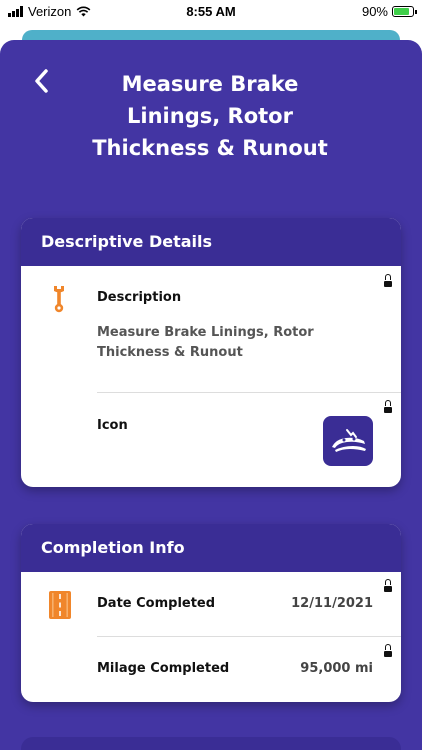 Image resolution: width=422 pixels, height=750 pixels. I want to click on status-bar: Verizon 8:55 AM 90%, so click(211, 12).